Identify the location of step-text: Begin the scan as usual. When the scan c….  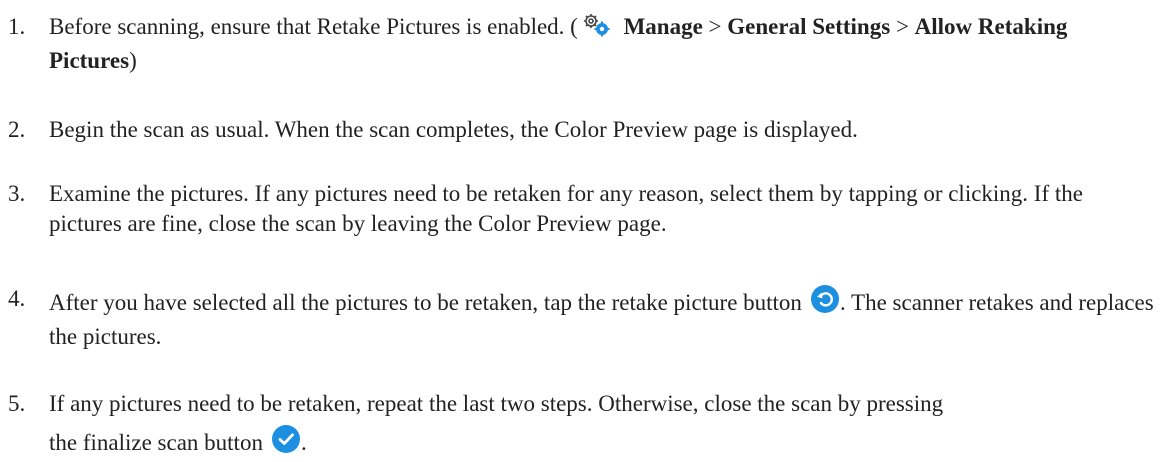
(453, 129).